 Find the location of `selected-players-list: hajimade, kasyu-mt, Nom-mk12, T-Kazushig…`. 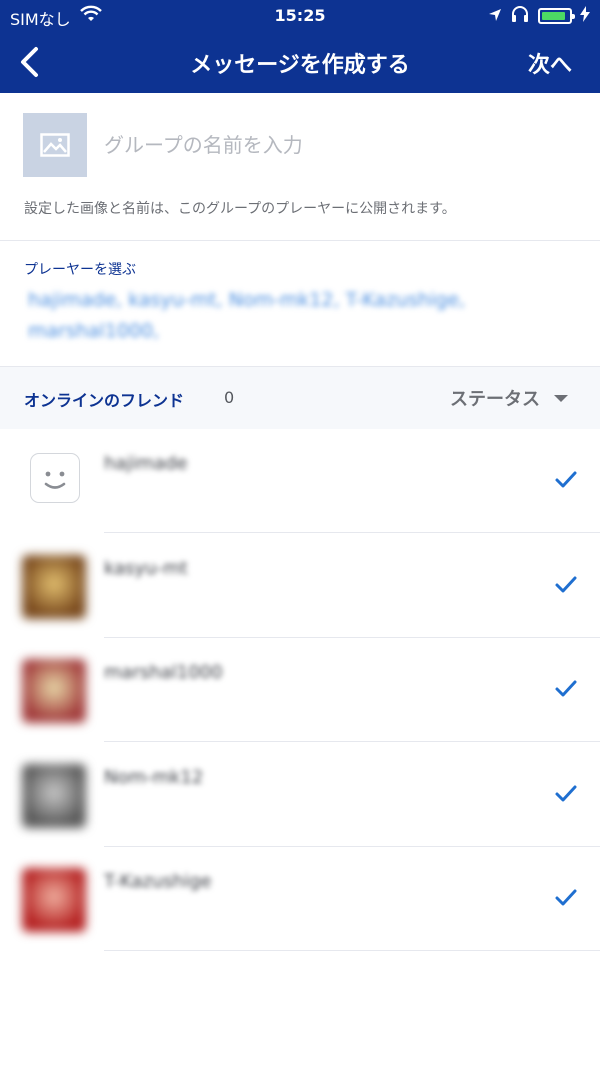

selected-players-list: hajimade, kasyu-mt, Nom-mk12, T-Kazushig… is located at coordinates (288, 316).